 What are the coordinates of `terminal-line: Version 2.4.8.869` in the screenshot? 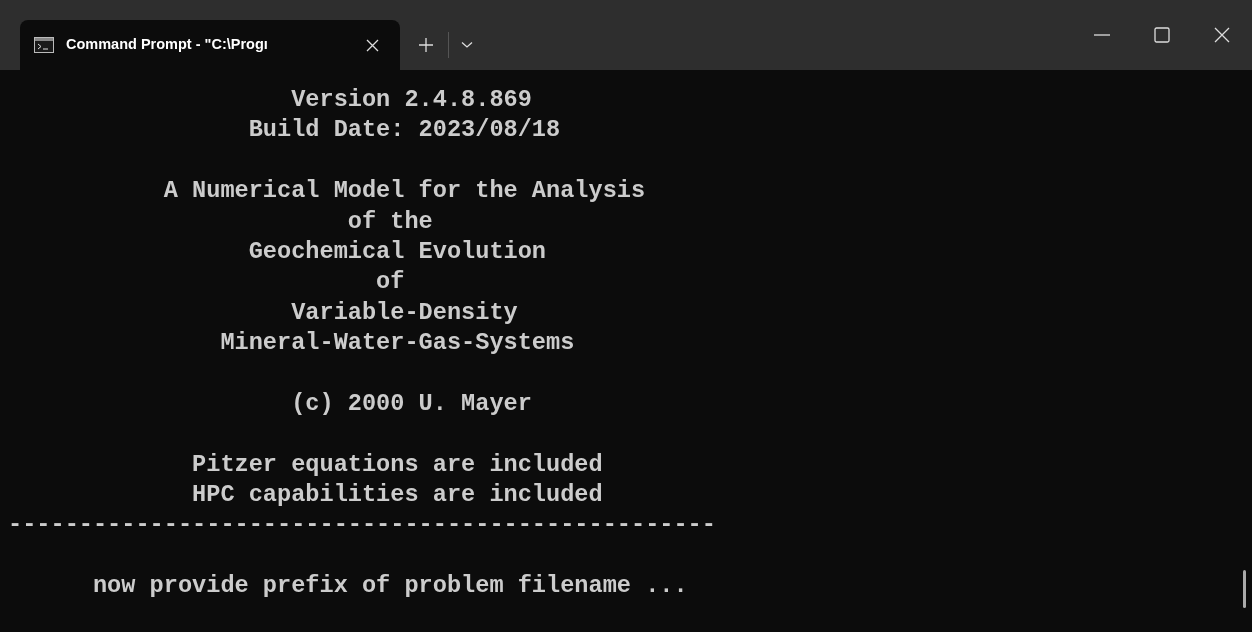 It's located at (411, 100).